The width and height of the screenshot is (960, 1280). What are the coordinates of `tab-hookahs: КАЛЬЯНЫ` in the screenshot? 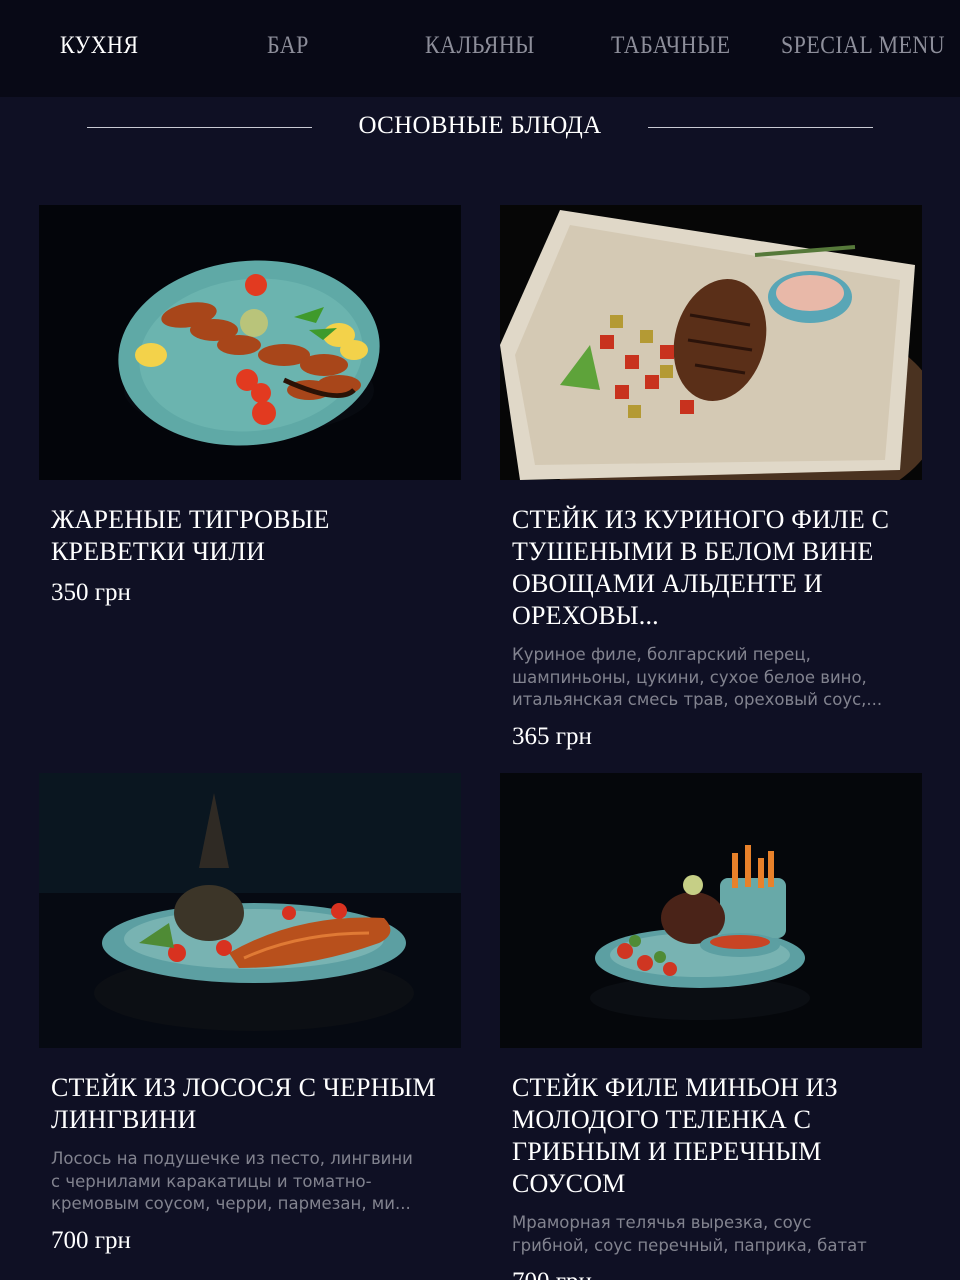 It's located at (480, 46).